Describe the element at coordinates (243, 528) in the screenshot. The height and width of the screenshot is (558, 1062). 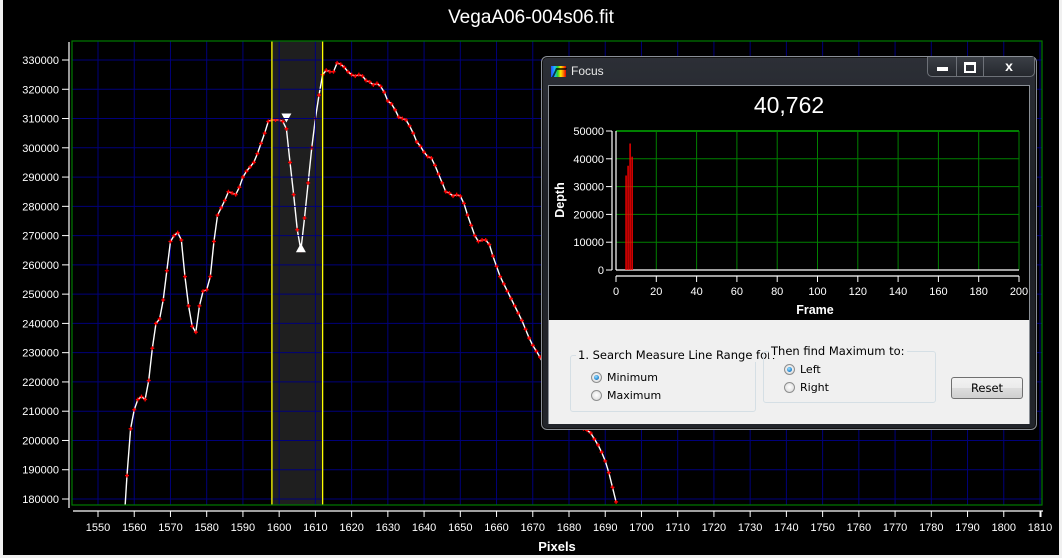
I see `x-tick-label: 1590` at that location.